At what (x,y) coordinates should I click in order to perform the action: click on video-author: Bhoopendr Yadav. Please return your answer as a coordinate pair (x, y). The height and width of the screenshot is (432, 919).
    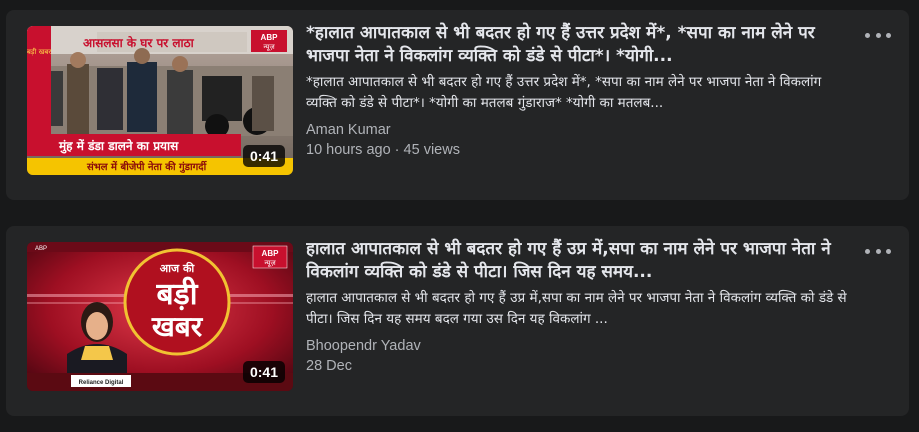
    Looking at the image, I should click on (580, 346).